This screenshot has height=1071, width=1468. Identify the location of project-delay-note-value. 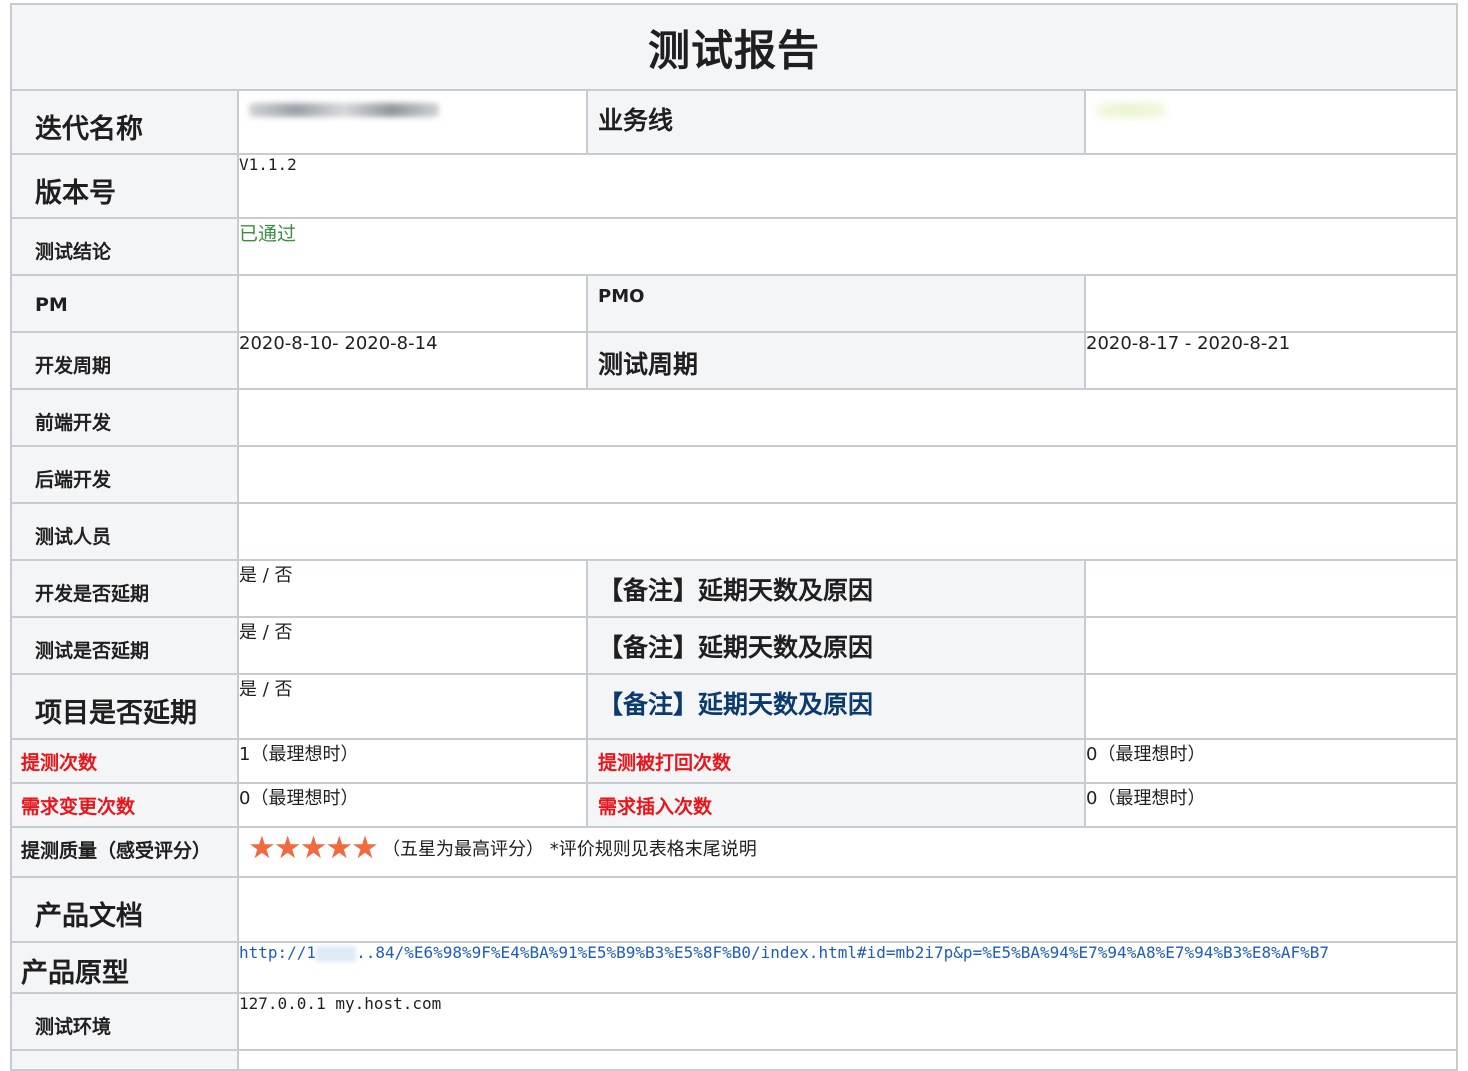
(1271, 706).